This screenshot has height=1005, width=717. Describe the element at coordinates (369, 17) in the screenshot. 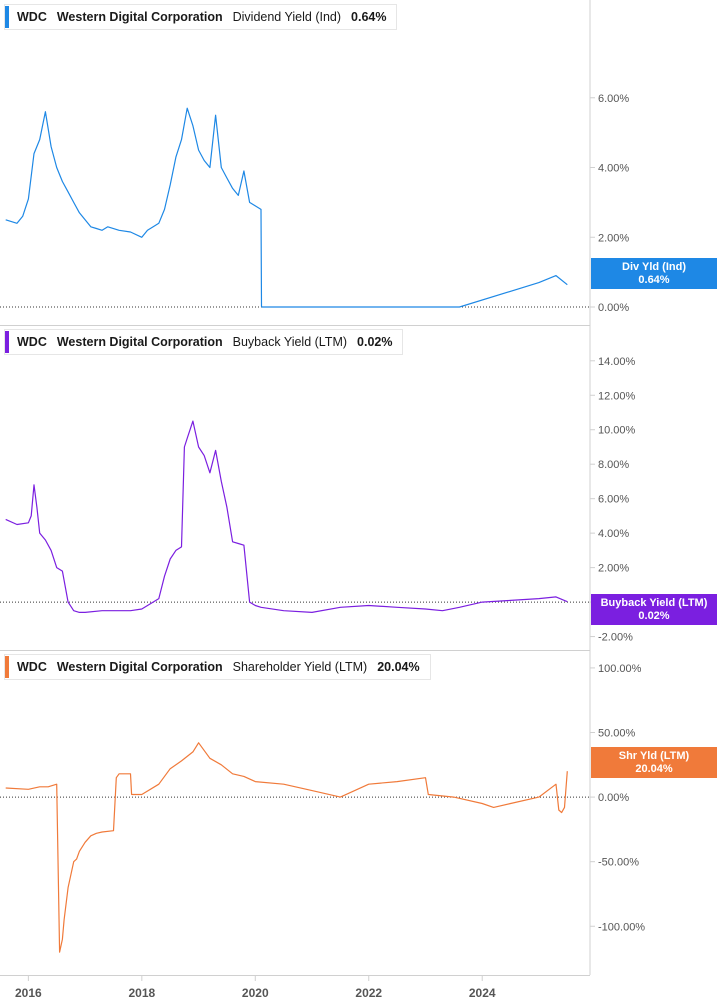

I see `legend-value: 0.64%` at that location.